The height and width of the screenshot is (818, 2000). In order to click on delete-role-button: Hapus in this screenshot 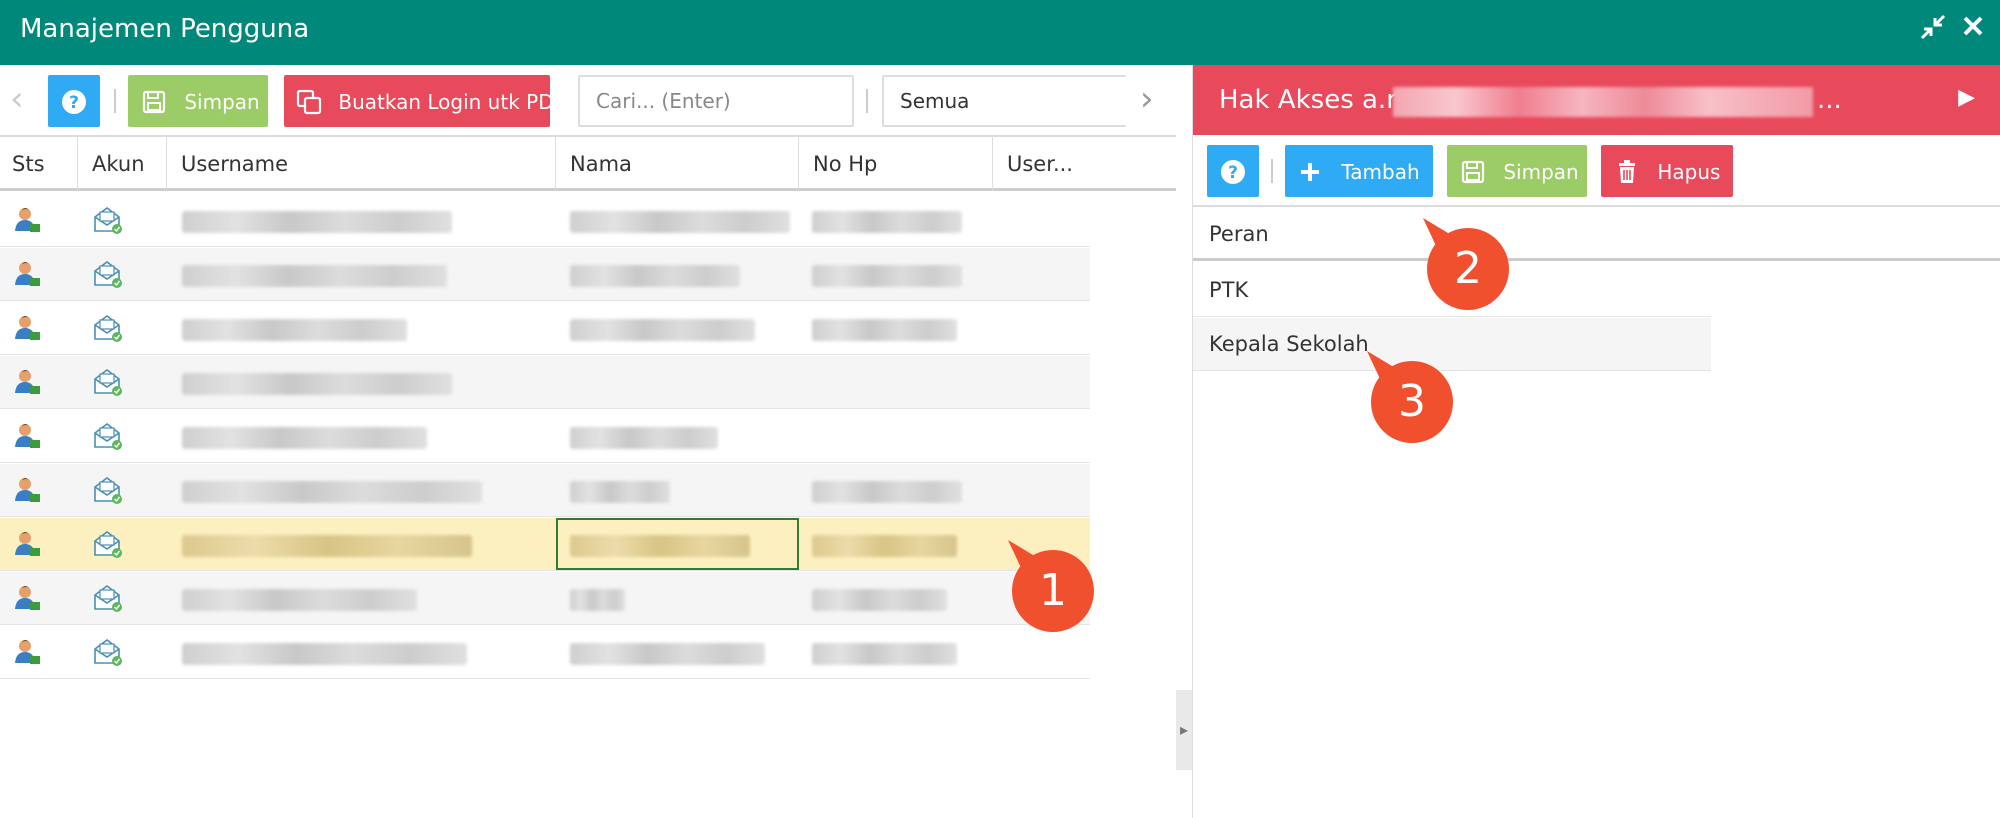, I will do `click(1667, 171)`.